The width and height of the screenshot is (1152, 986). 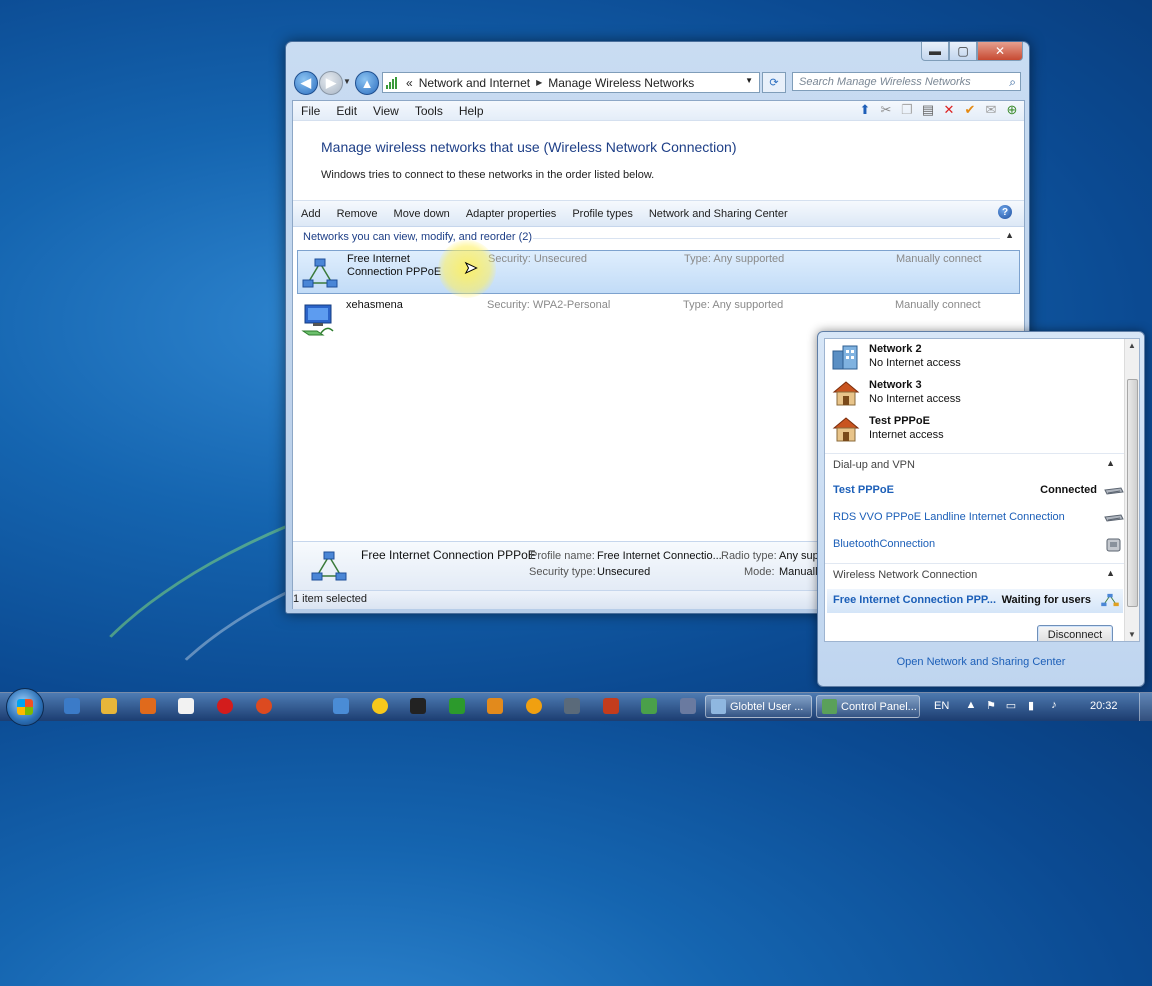 What do you see at coordinates (225, 706) in the screenshot?
I see `vodafone-icon` at bounding box center [225, 706].